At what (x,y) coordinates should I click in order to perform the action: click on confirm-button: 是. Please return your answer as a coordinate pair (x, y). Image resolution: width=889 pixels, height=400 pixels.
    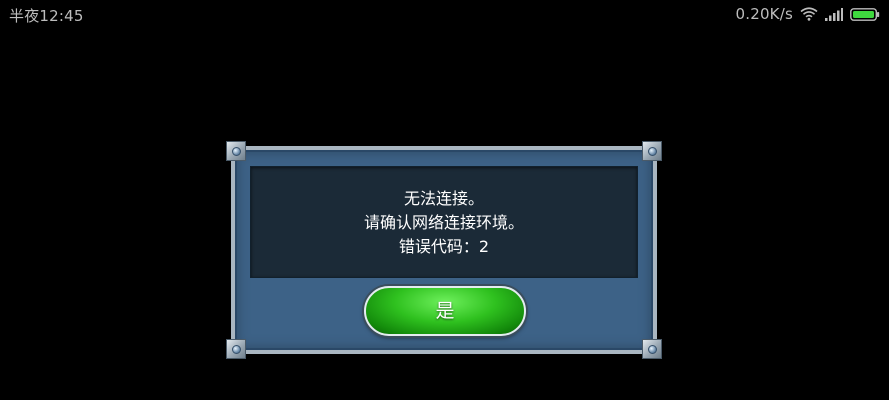
    Looking at the image, I should click on (445, 311).